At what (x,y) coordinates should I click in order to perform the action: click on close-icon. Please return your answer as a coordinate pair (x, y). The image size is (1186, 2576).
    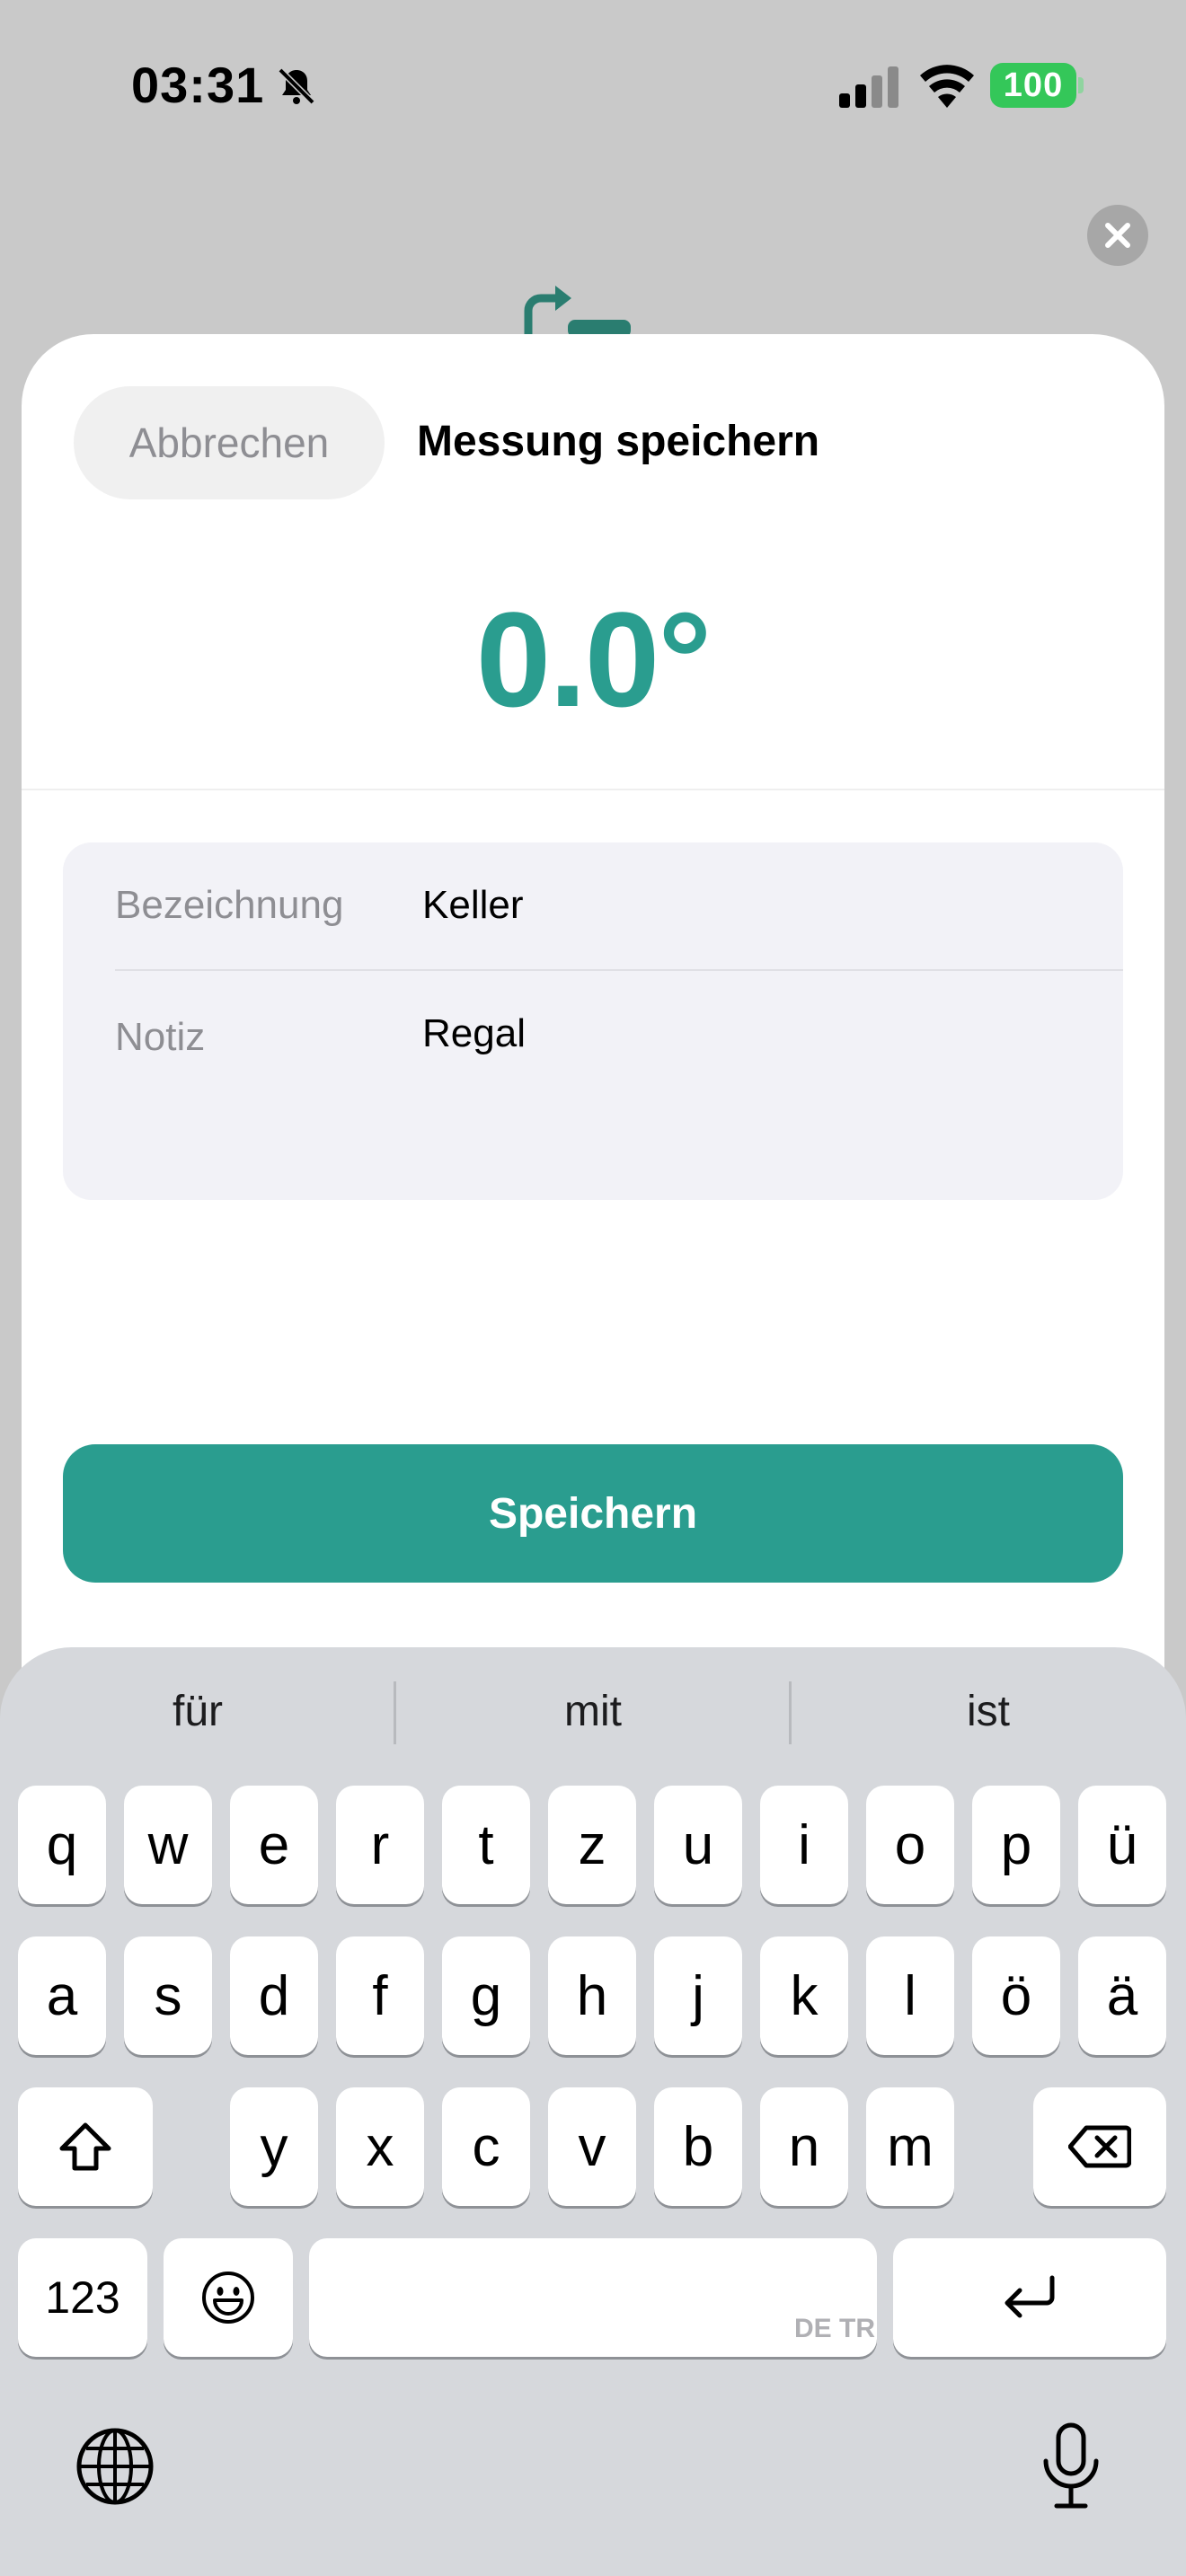
    Looking at the image, I should click on (1117, 235).